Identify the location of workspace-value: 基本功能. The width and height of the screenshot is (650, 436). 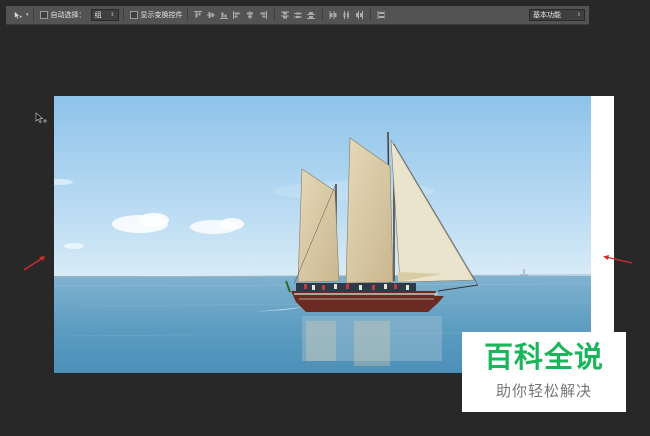
(547, 15).